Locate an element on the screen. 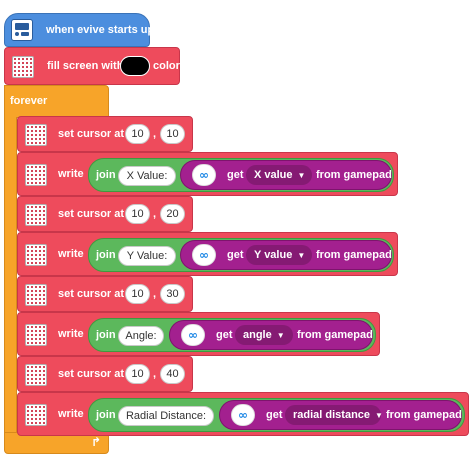 The width and height of the screenshot is (474, 459). set-cursor-block-3: set cursor at 10 , 30 is located at coordinates (105, 294).